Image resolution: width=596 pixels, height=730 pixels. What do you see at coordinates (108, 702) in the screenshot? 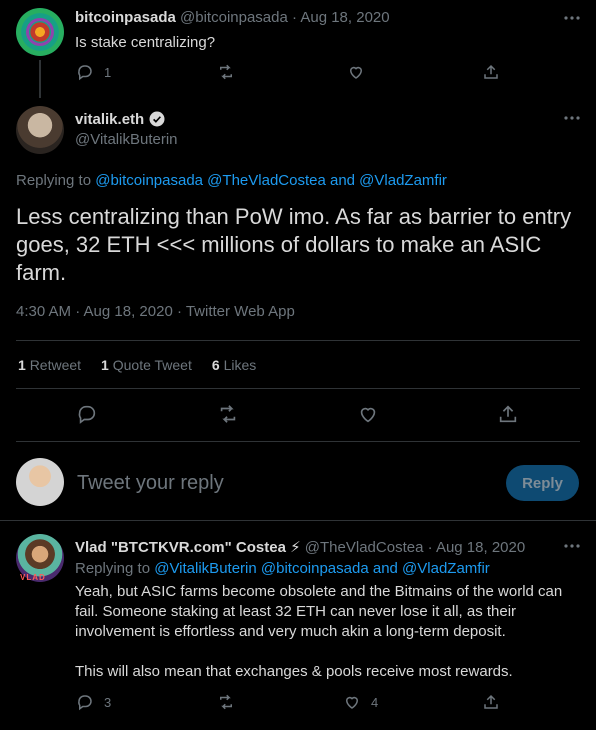
I see `reply-count: 3` at bounding box center [108, 702].